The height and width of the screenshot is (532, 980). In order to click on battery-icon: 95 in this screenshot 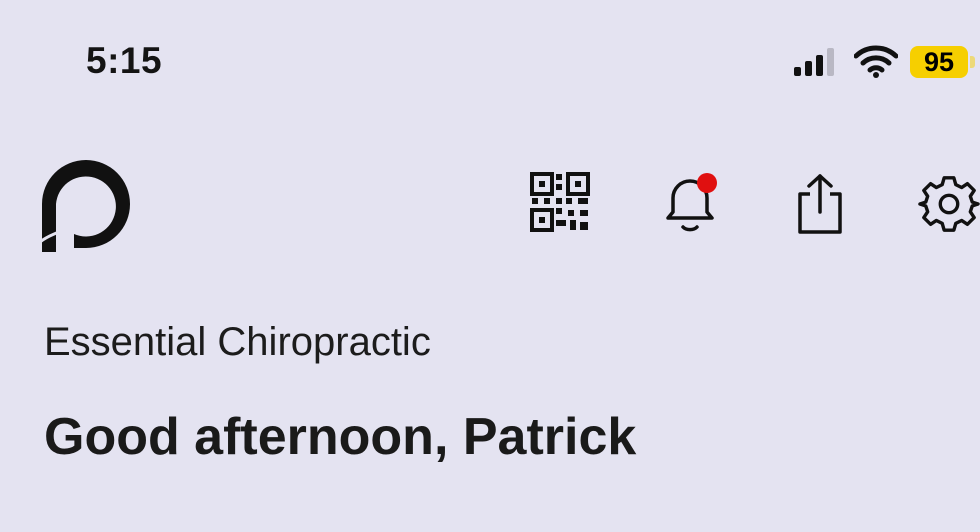, I will do `click(939, 62)`.